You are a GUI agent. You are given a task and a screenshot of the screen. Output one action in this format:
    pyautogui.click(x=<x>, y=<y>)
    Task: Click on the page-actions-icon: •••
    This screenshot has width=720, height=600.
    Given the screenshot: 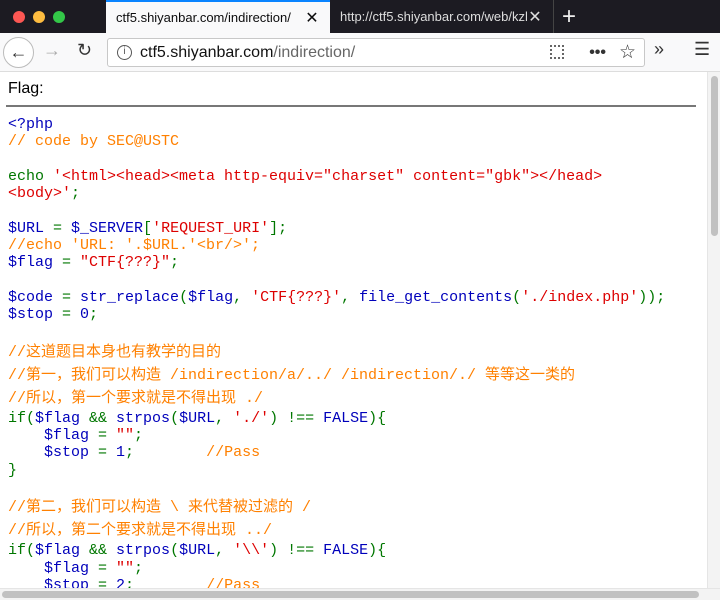 What is the action you would take?
    pyautogui.click(x=597, y=52)
    